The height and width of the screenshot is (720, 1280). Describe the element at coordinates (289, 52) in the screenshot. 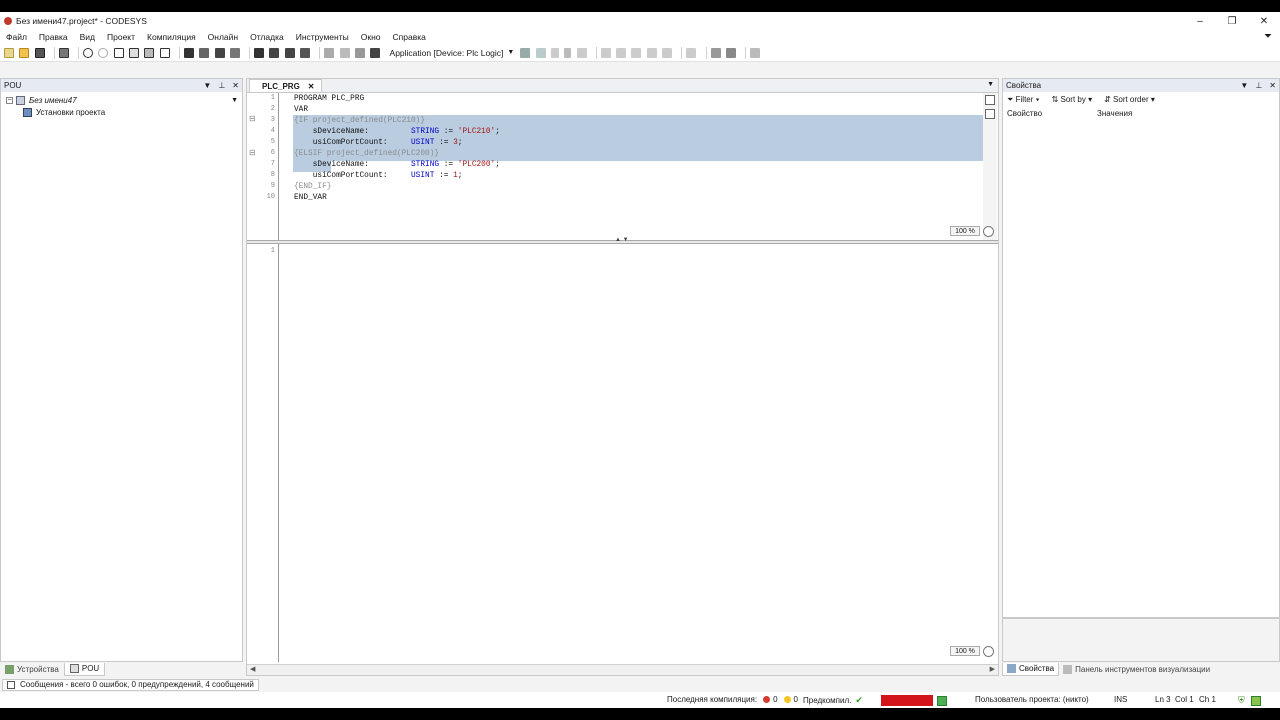

I see `prev-bookmark-icon` at that location.